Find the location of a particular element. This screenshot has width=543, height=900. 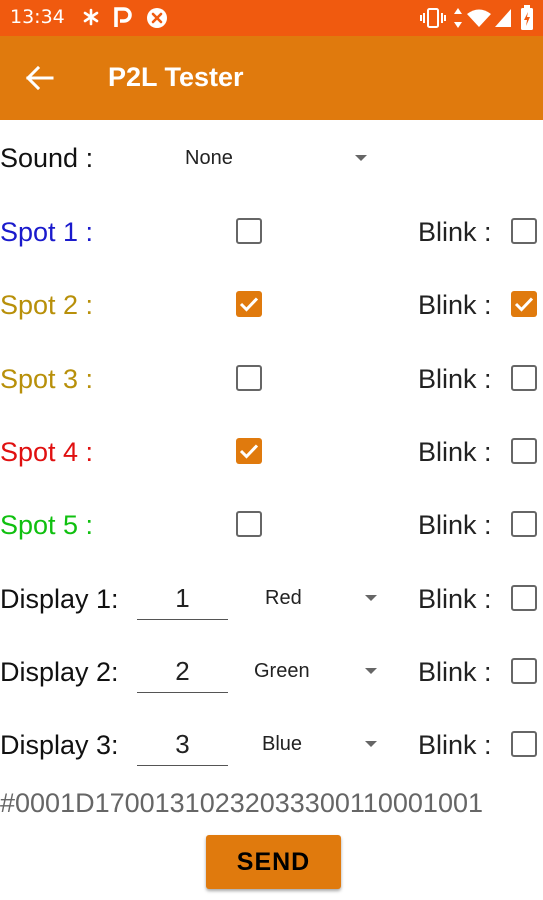

spot-1-blink-checkbox is located at coordinates (524, 231).